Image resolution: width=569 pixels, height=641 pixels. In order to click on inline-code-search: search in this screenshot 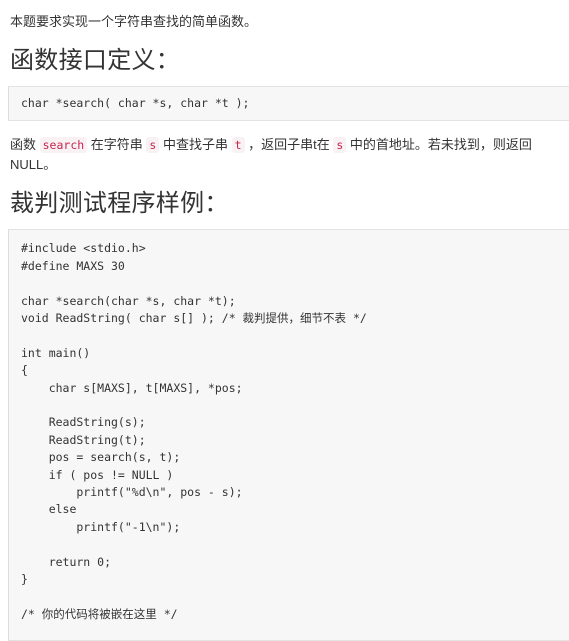, I will do `click(63, 145)`.